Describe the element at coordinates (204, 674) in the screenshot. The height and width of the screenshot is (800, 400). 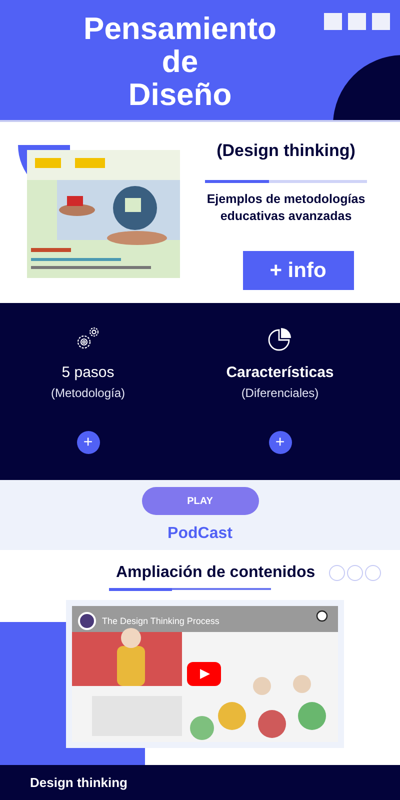
I see `play-icon` at that location.